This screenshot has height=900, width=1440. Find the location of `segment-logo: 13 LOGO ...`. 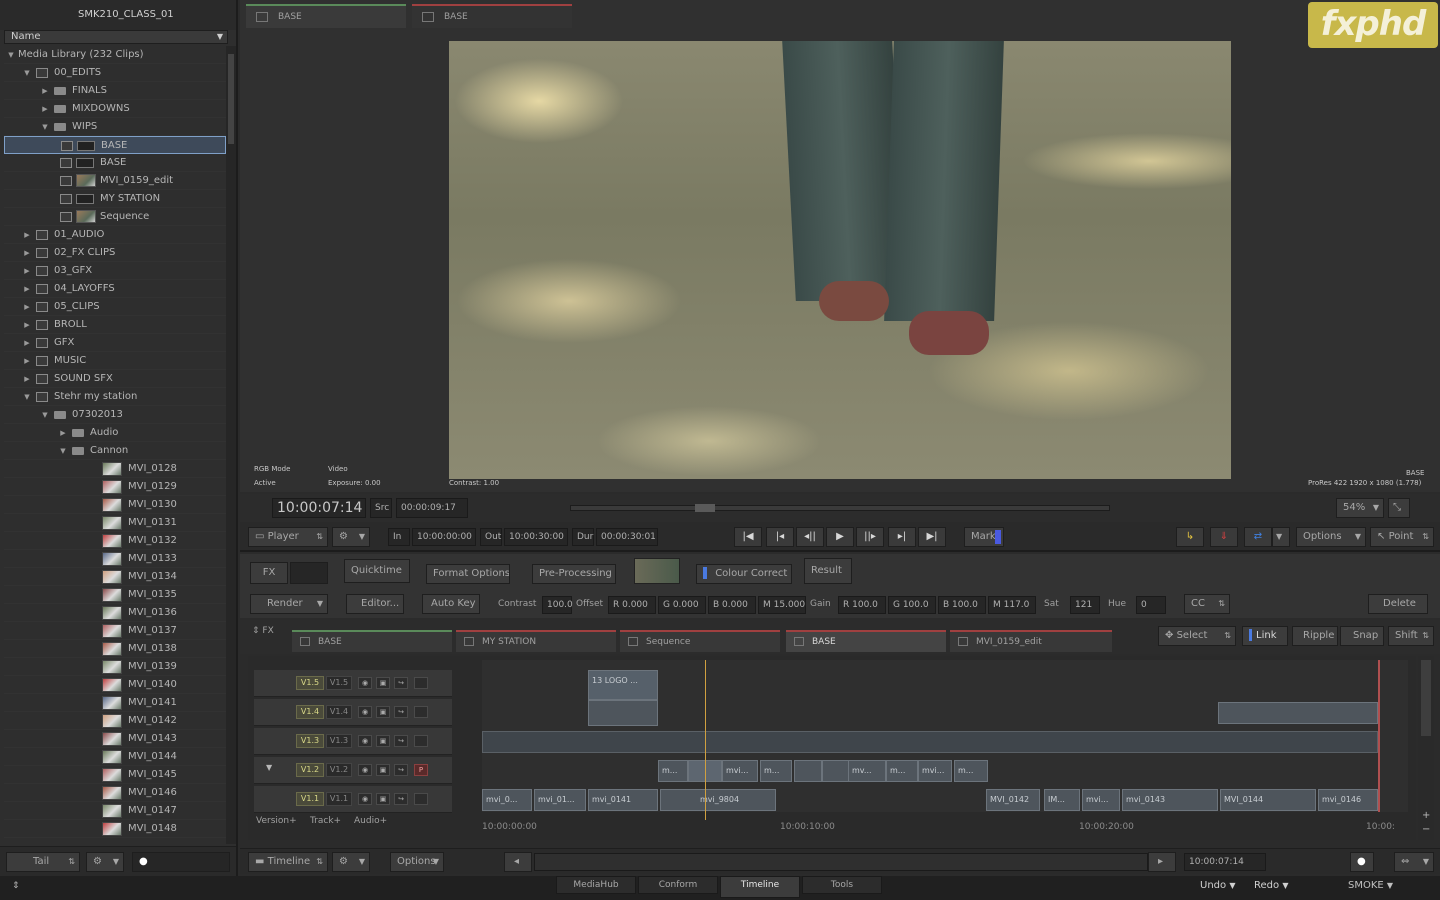

segment-logo: 13 LOGO ... is located at coordinates (623, 685).